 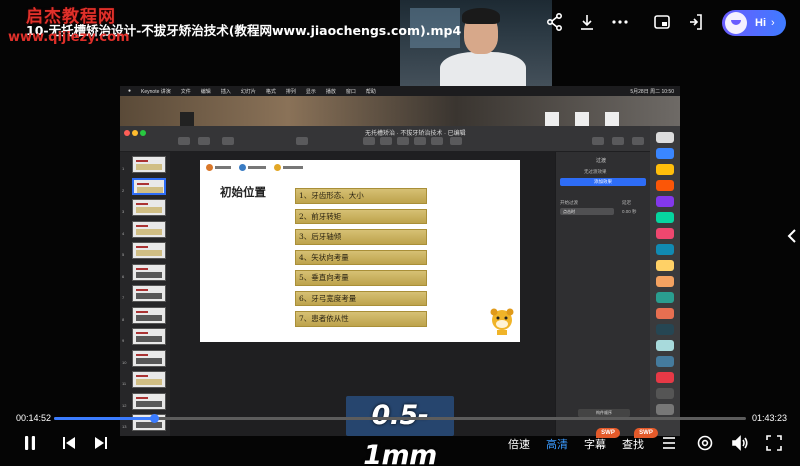 What do you see at coordinates (595, 171) in the screenshot?
I see `transition-status: 无过渡效果` at bounding box center [595, 171].